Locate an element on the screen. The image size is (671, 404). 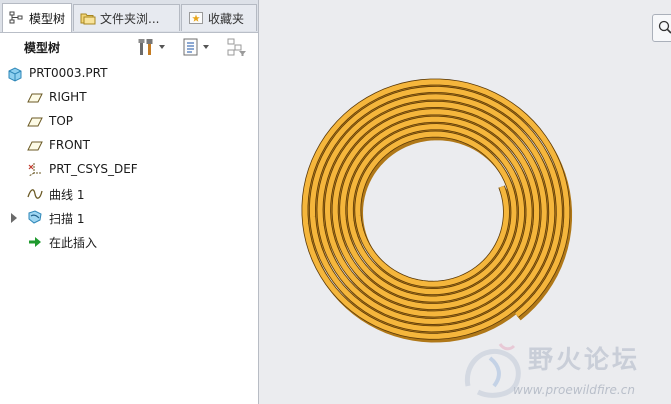
tree-item-label: RIGHT is located at coordinates (68, 97).